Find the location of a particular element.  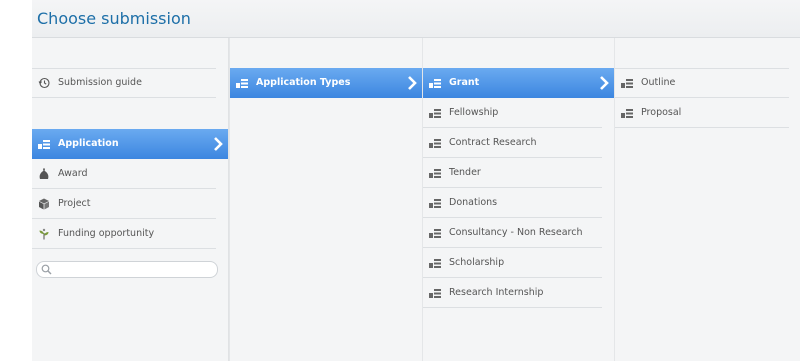

submission-guide-item: Submission guide is located at coordinates (130, 83).